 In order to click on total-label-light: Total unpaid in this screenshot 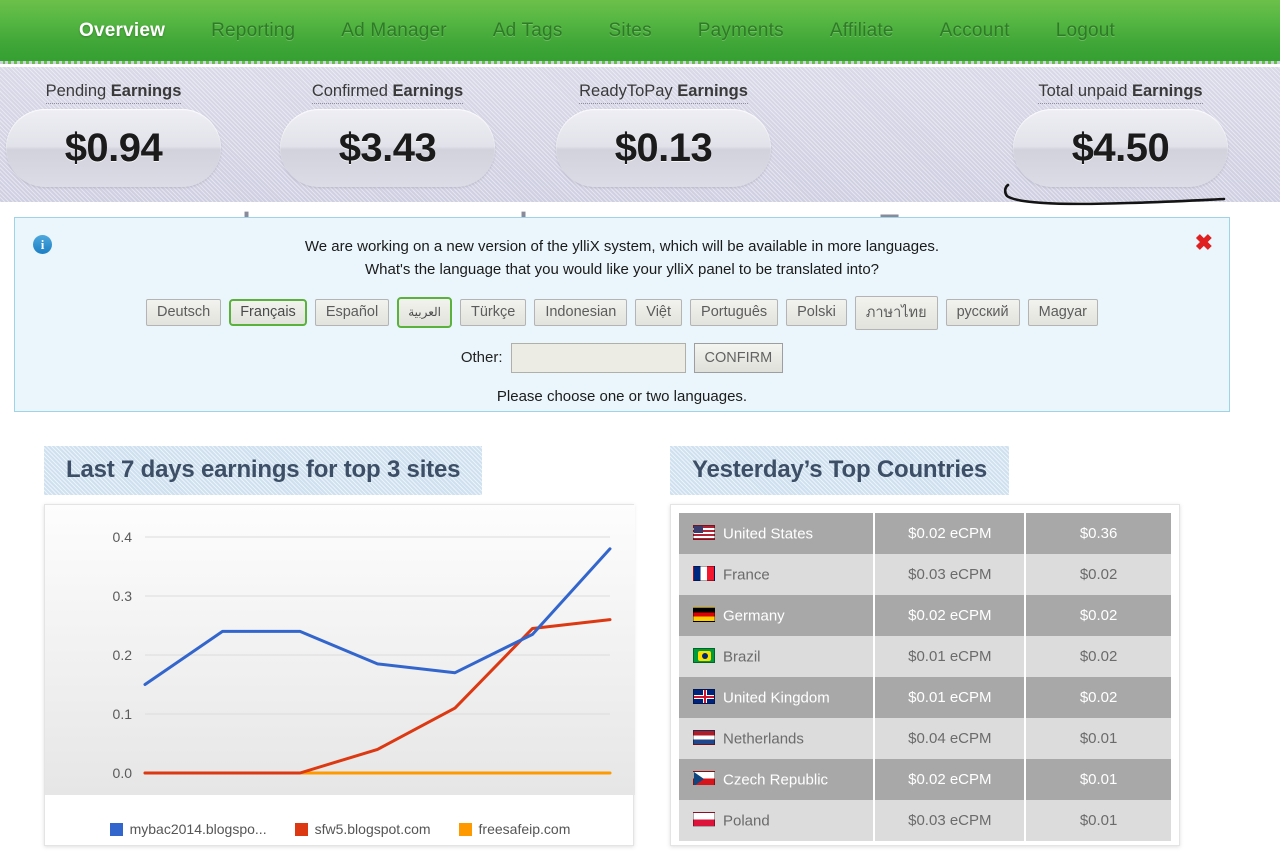, I will do `click(1085, 91)`.